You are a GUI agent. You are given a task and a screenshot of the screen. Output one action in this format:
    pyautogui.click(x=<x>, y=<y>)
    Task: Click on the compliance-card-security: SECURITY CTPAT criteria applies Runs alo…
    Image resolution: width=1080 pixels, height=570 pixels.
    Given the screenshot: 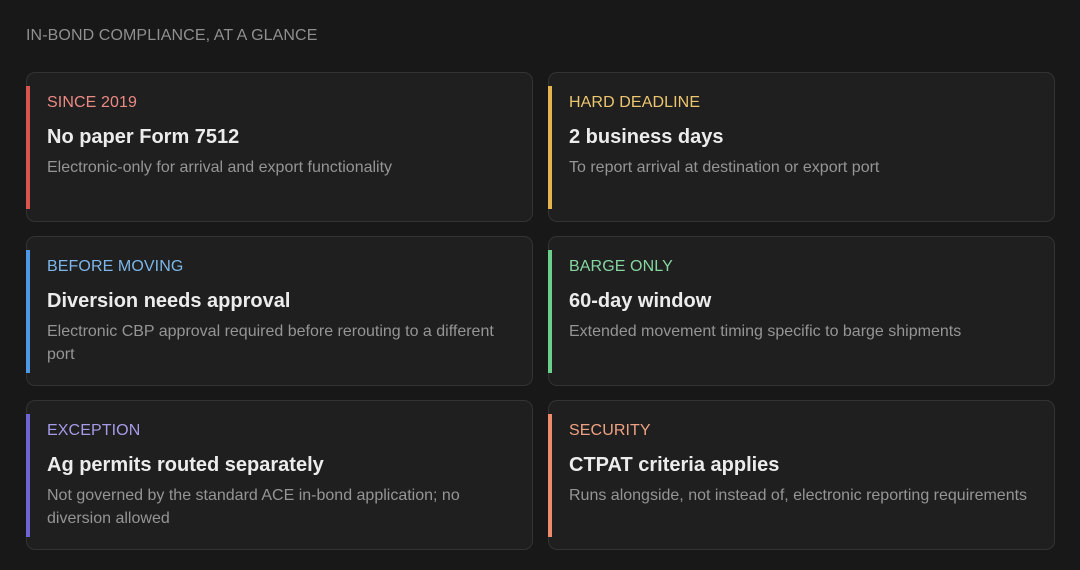 What is the action you would take?
    pyautogui.click(x=801, y=475)
    